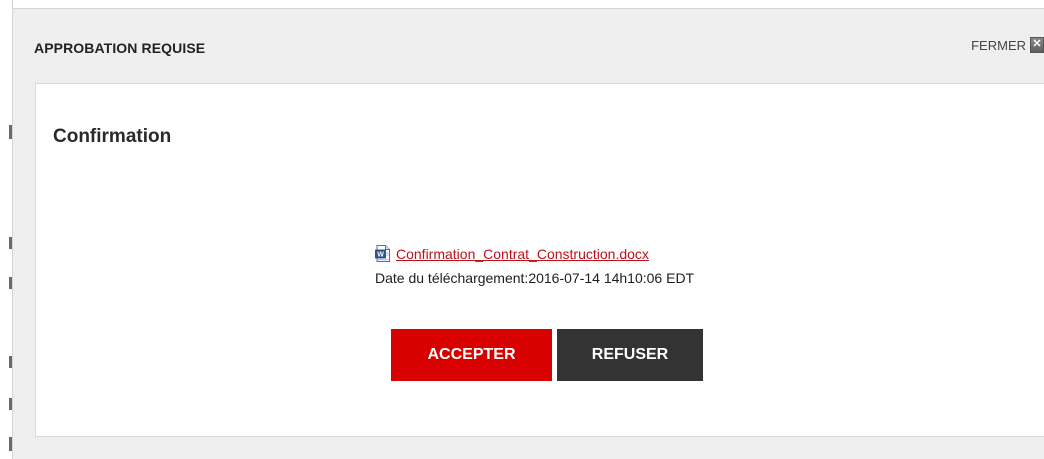  Describe the element at coordinates (998, 45) in the screenshot. I see `close-label: FERMER` at that location.